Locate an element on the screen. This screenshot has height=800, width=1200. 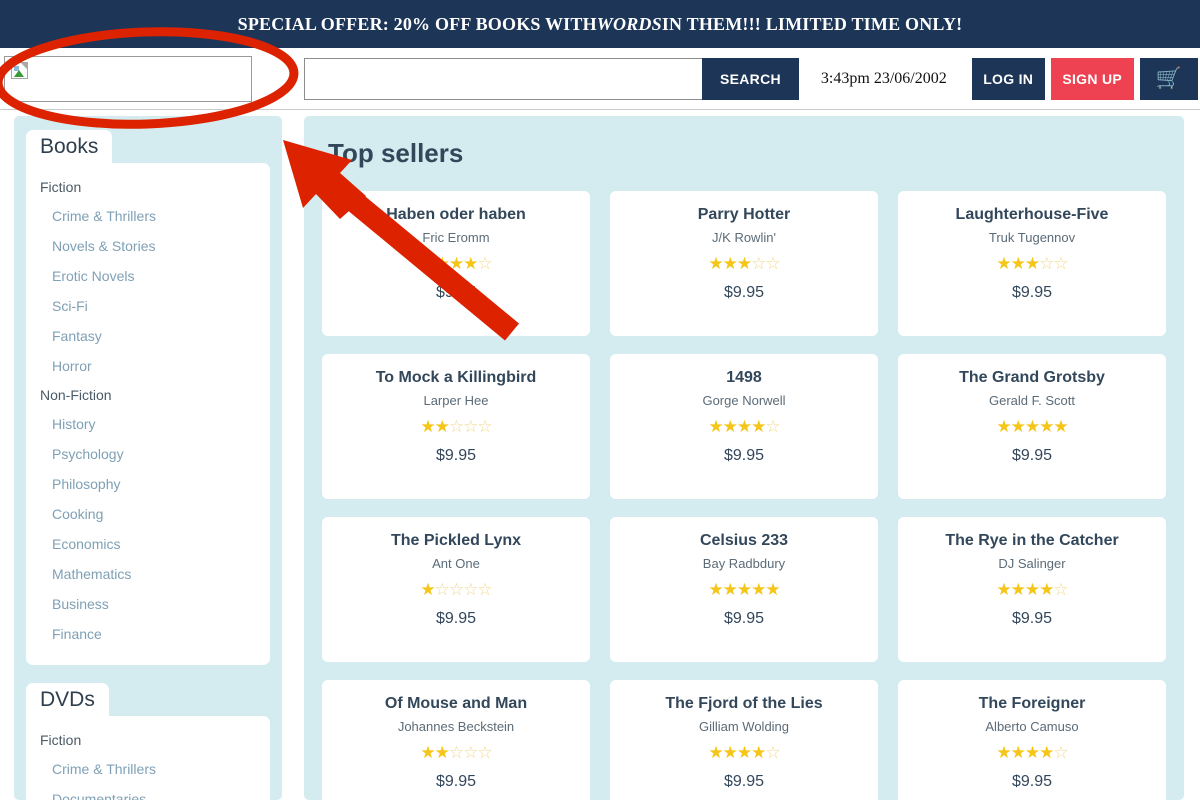
product-rating-stars: ★☆☆☆☆ is located at coordinates (456, 589).